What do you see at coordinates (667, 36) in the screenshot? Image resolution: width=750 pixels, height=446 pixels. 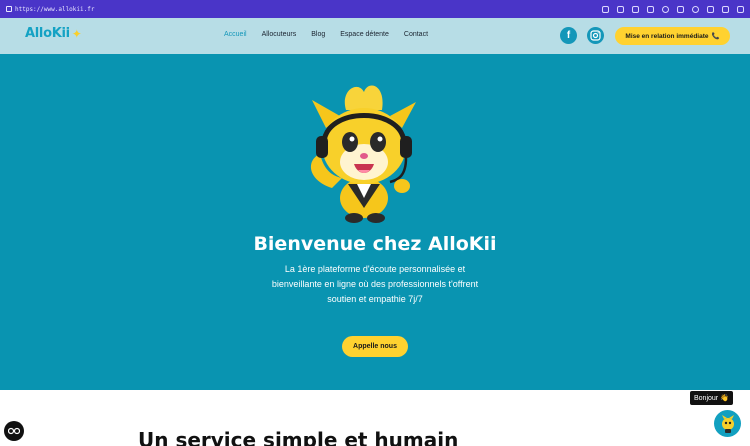 I see `instant-connect-label: Mise en relation immédiate` at bounding box center [667, 36].